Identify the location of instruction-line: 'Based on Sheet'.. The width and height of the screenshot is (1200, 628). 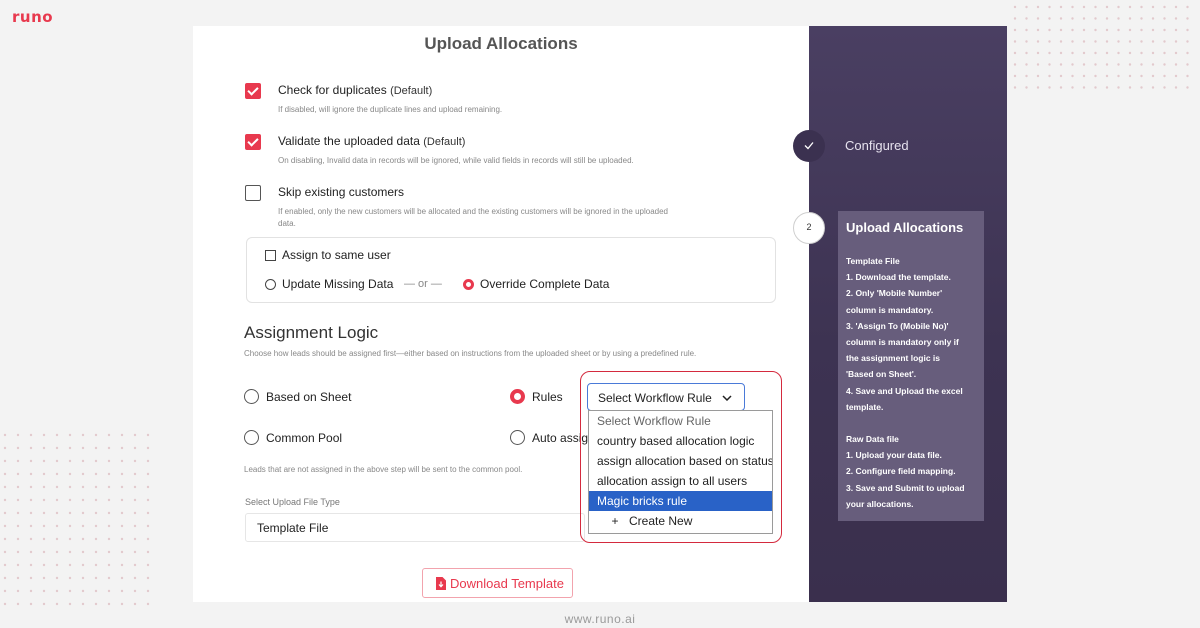
(881, 374).